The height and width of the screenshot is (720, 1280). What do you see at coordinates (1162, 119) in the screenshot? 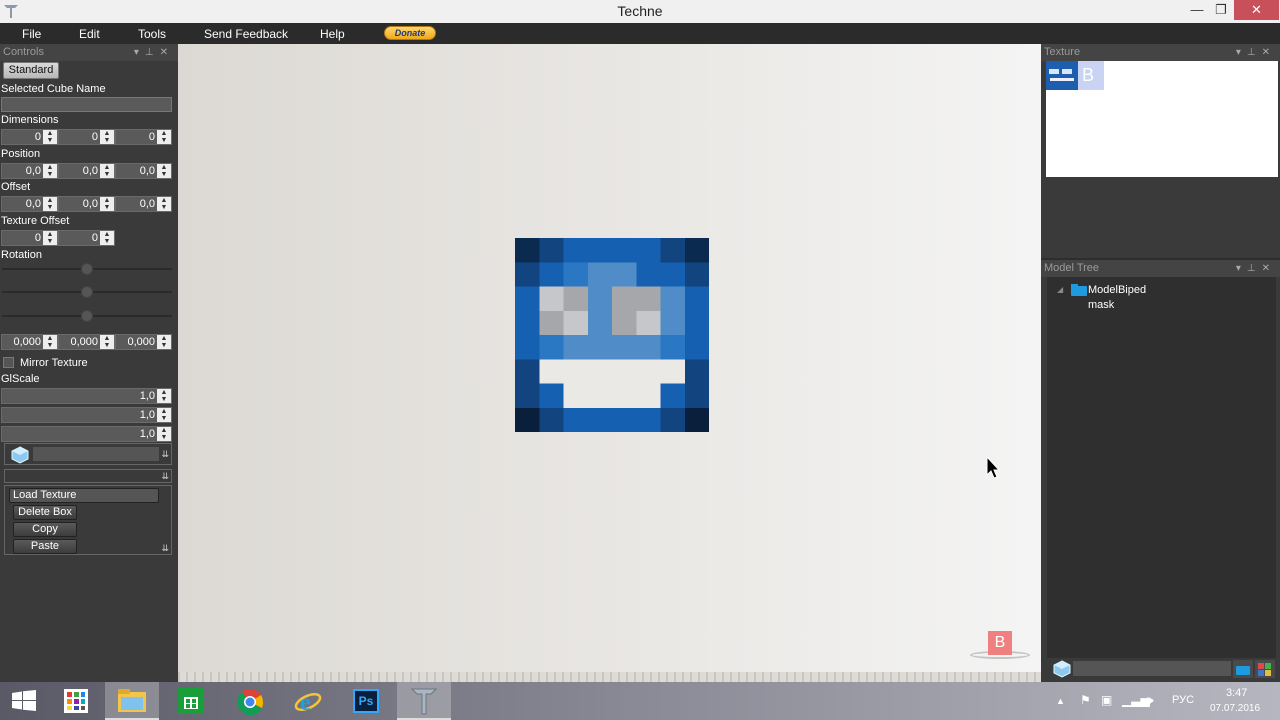
I see `texture-canvas: B` at bounding box center [1162, 119].